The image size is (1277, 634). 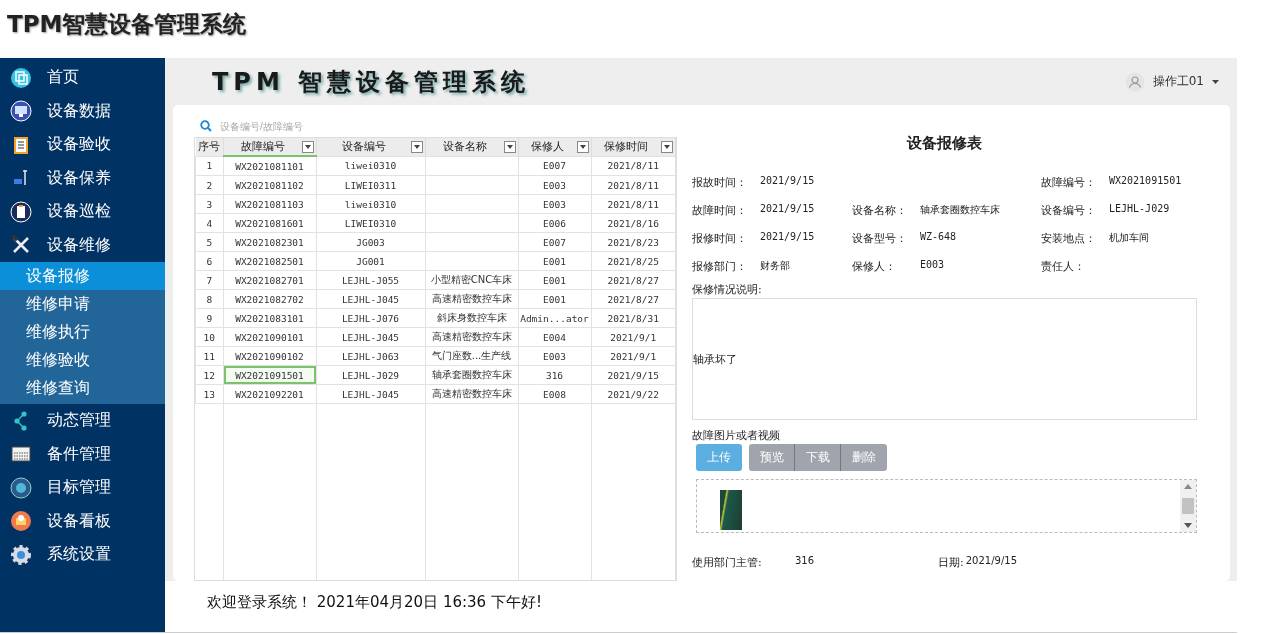 I want to click on table-cell: WX2021081601, so click(x=269, y=223).